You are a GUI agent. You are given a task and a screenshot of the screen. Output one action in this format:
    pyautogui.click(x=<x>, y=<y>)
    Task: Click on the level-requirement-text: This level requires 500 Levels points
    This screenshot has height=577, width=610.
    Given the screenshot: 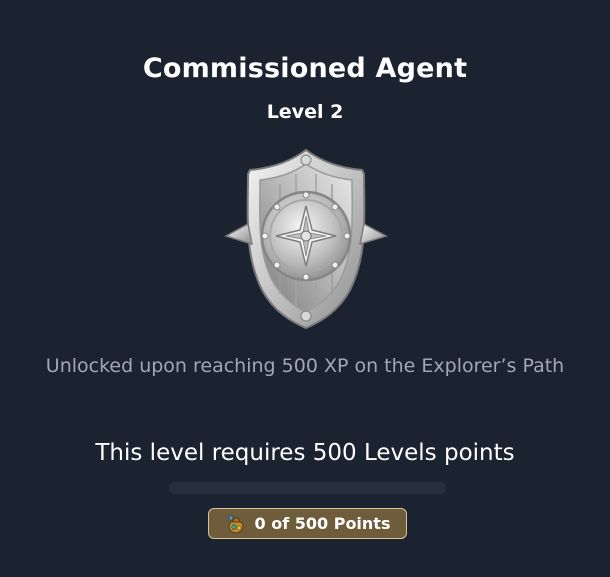 What is the action you would take?
    pyautogui.click(x=305, y=453)
    